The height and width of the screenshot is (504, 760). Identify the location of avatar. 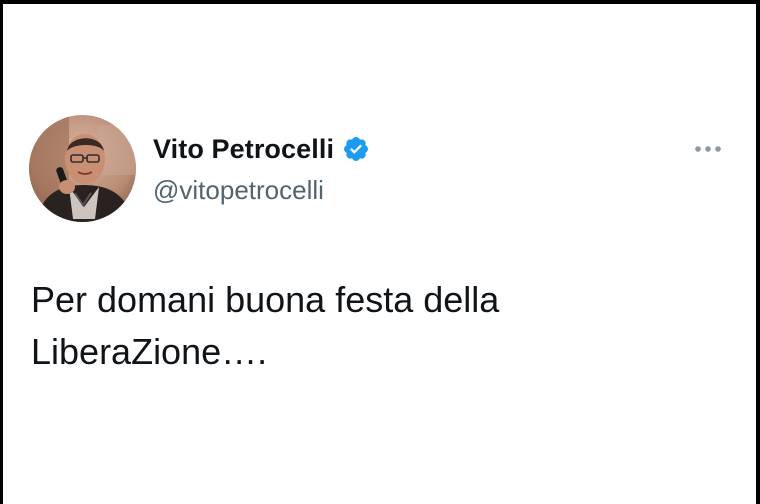
(82, 168).